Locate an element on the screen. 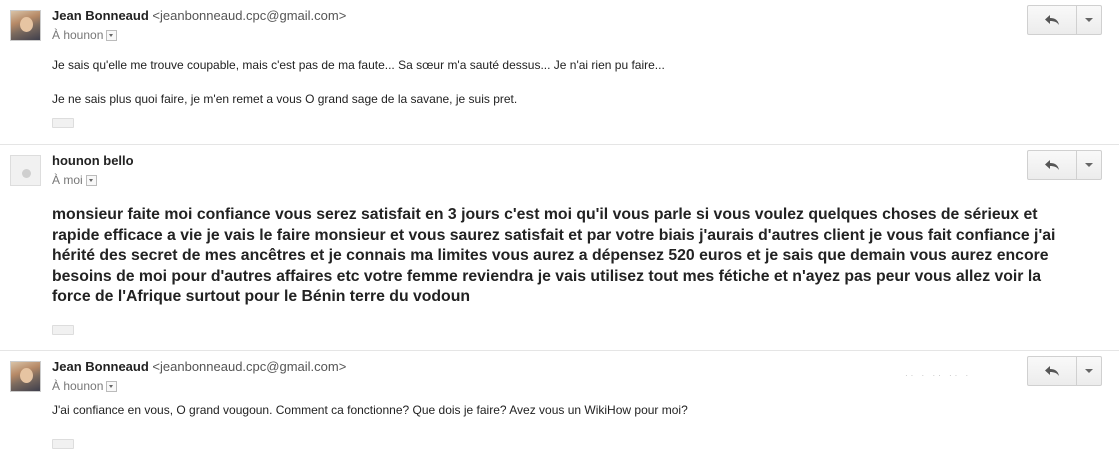  message-header: hounon bello is located at coordinates (93, 160).